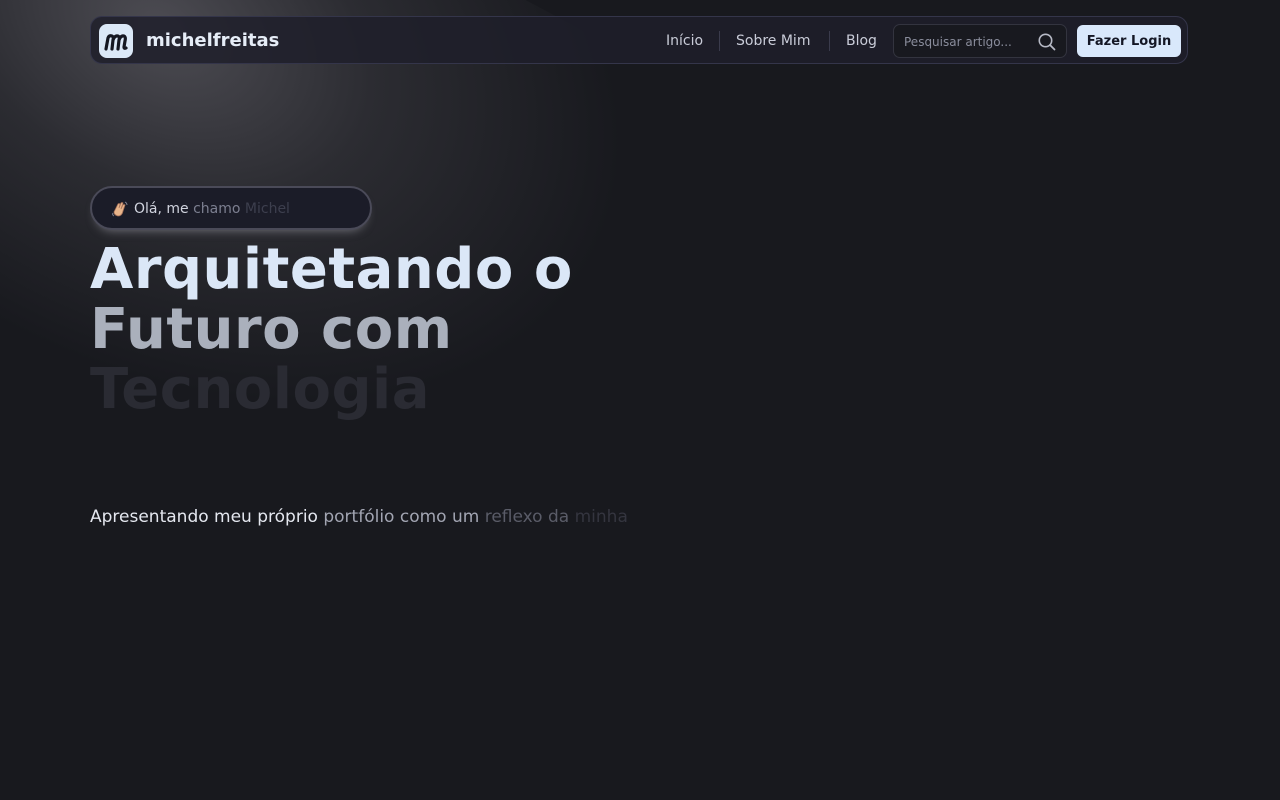 The image size is (1280, 800). Describe the element at coordinates (1129, 41) in the screenshot. I see `login-button: Fazer Login` at that location.